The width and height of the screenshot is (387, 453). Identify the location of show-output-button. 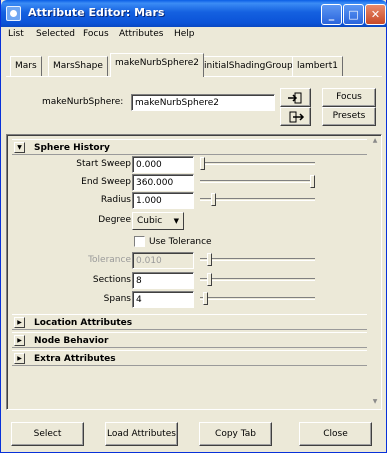
(295, 116).